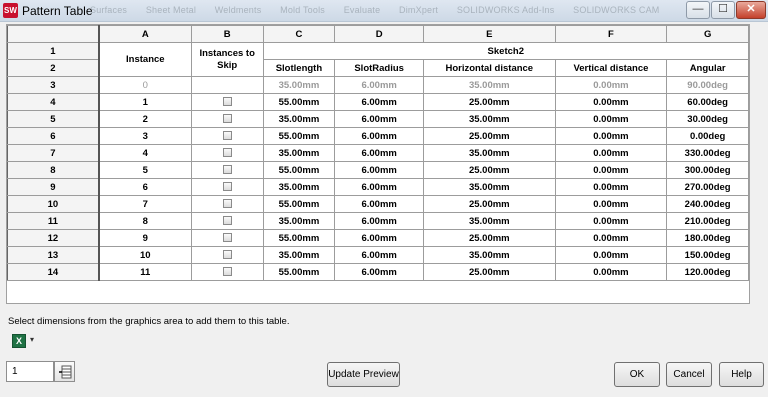  Describe the element at coordinates (53, 102) in the screenshot. I see `row-header: 4` at that location.